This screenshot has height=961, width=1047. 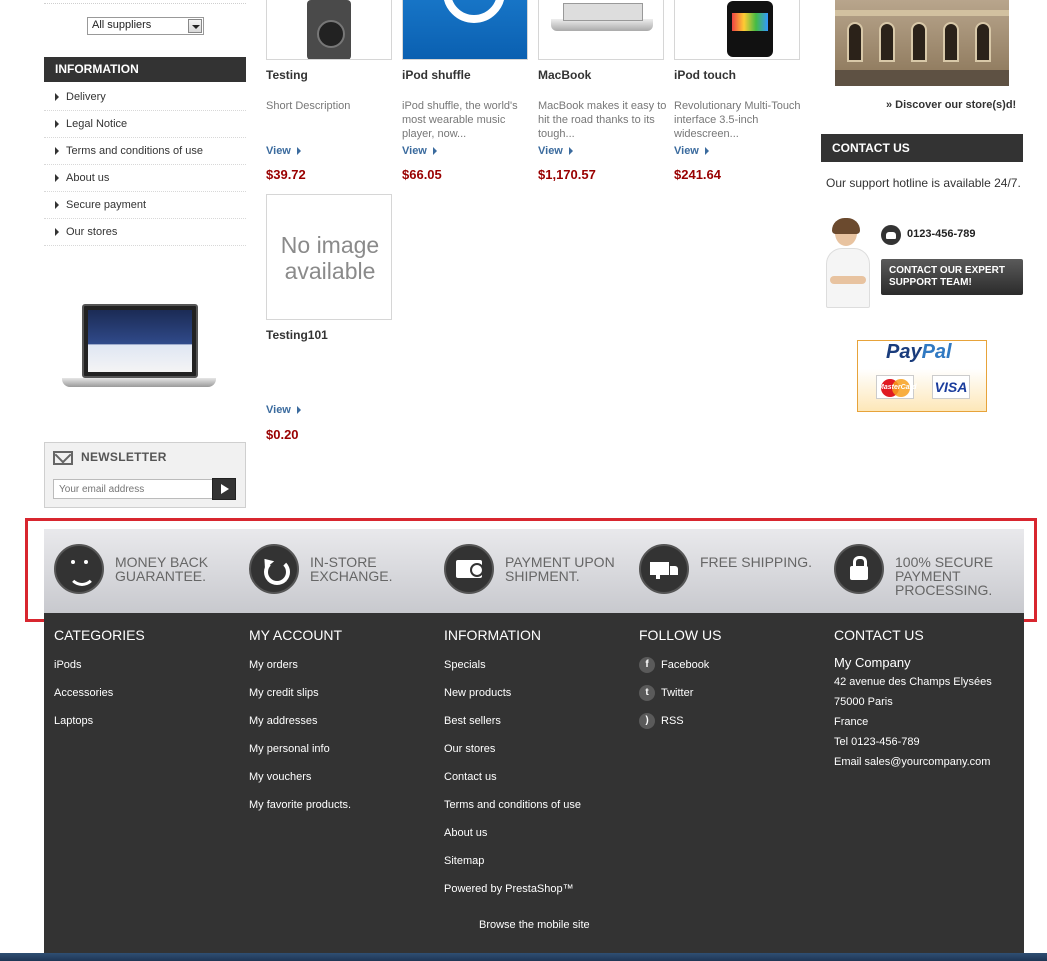 What do you see at coordinates (912, 762) in the screenshot?
I see `footer-email: Email sales@yourcompany.com` at bounding box center [912, 762].